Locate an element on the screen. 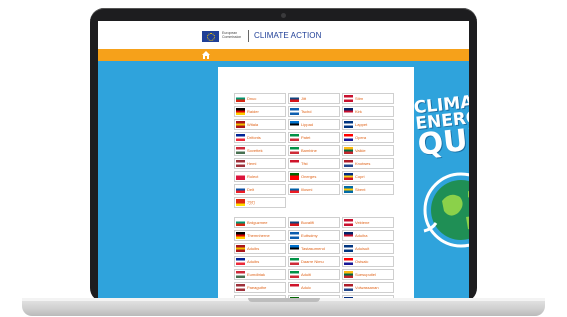  language-button: Raider is located at coordinates (260, 111).